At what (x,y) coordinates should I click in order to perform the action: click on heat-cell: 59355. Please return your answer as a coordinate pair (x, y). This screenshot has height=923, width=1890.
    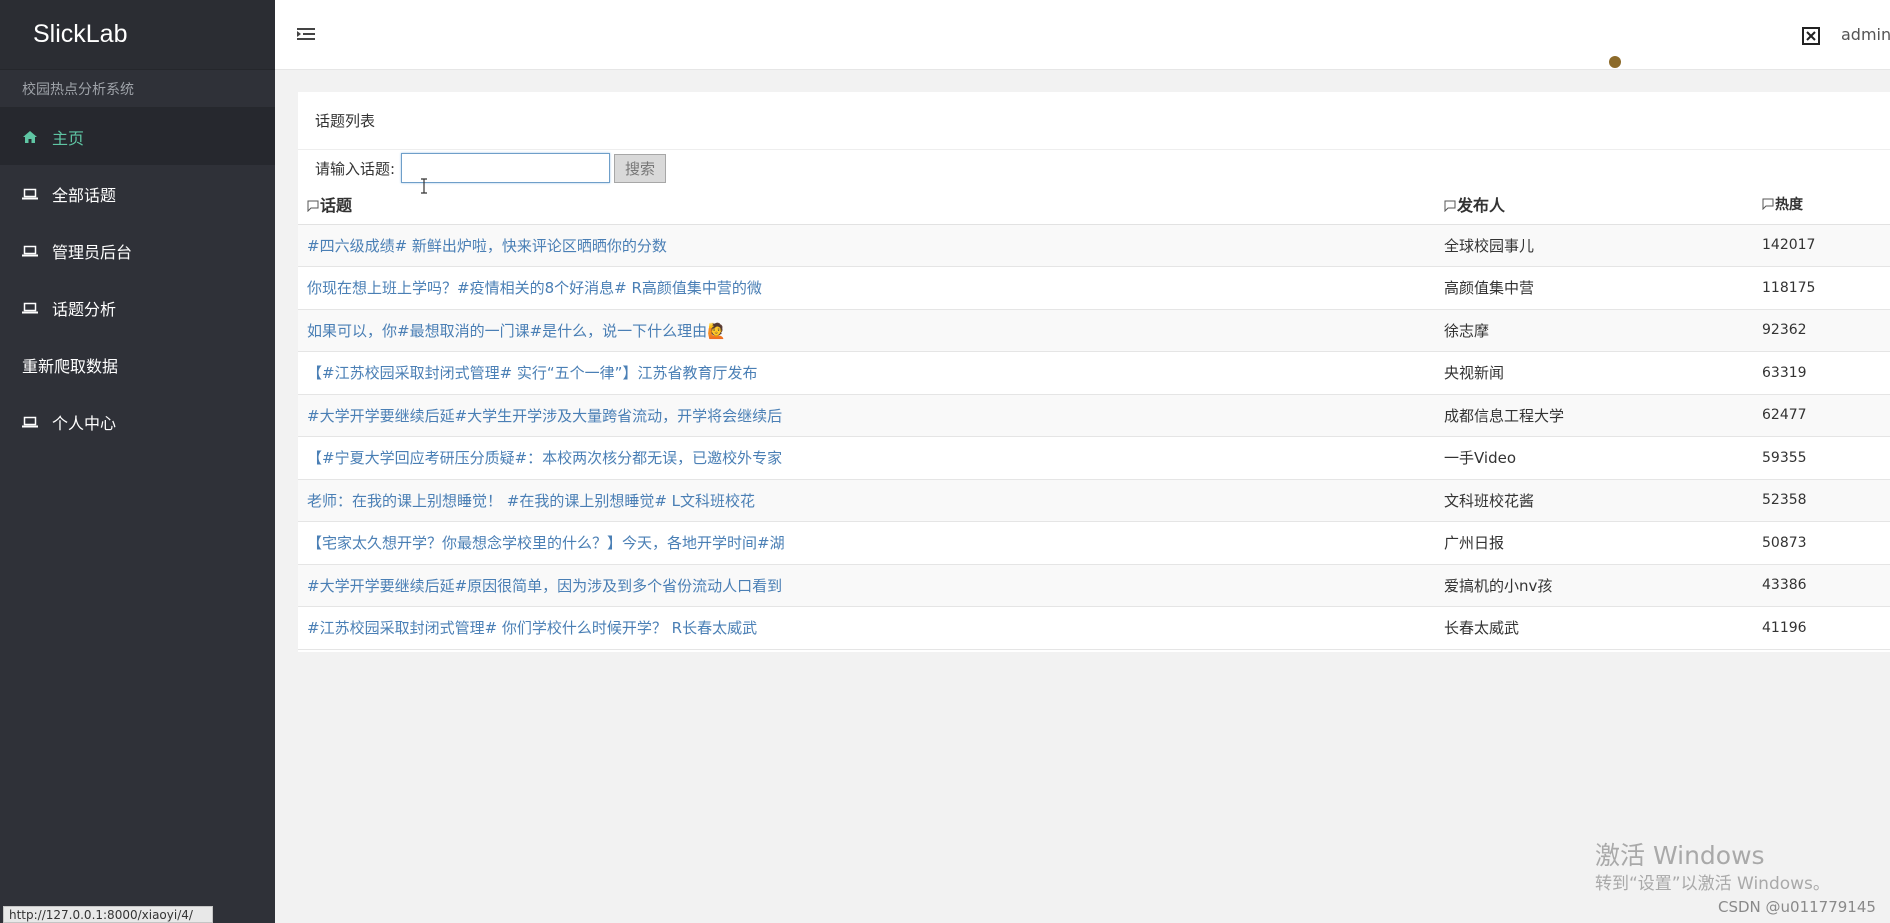
    Looking at the image, I should click on (1826, 458).